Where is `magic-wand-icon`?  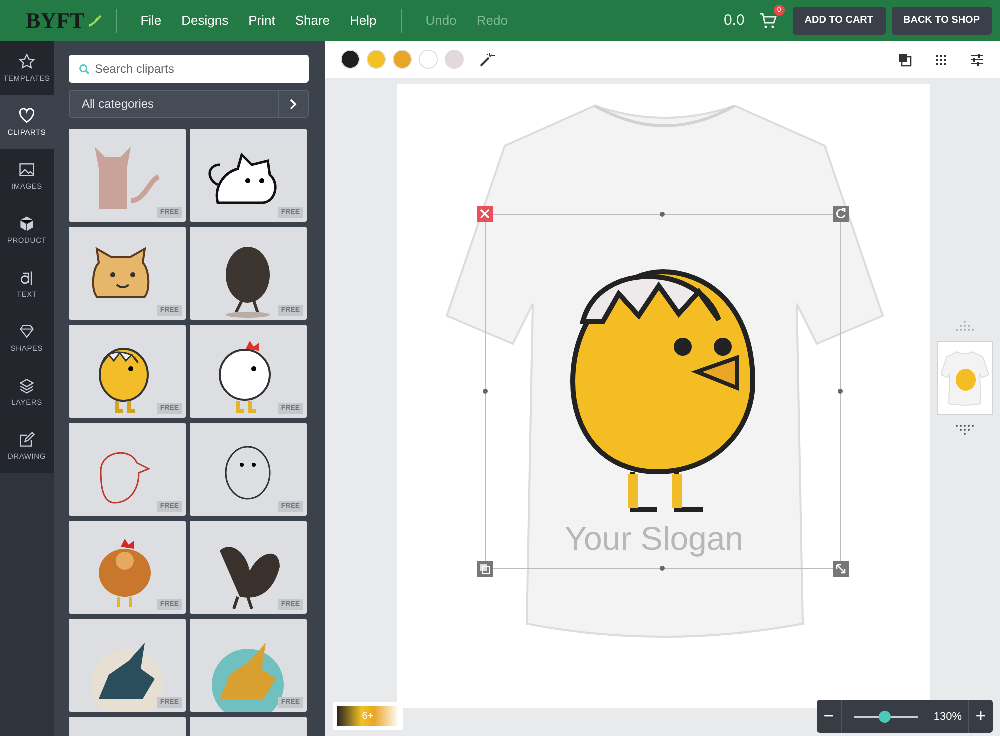
magic-wand-icon is located at coordinates (487, 60).